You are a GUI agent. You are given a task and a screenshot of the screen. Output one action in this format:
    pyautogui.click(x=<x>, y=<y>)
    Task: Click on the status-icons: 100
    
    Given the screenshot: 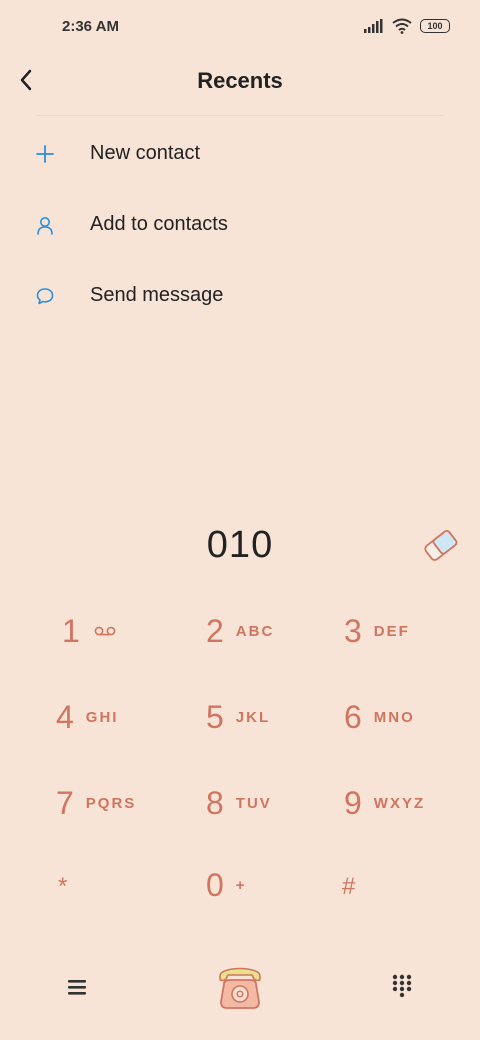 What is the action you would take?
    pyautogui.click(x=407, y=26)
    